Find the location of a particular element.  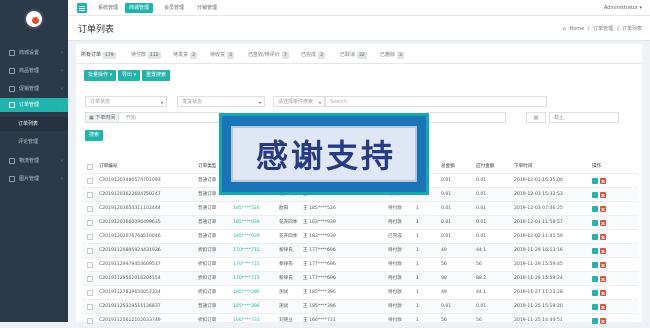

cell-id: C20191203660096499635 is located at coordinates (130, 222).